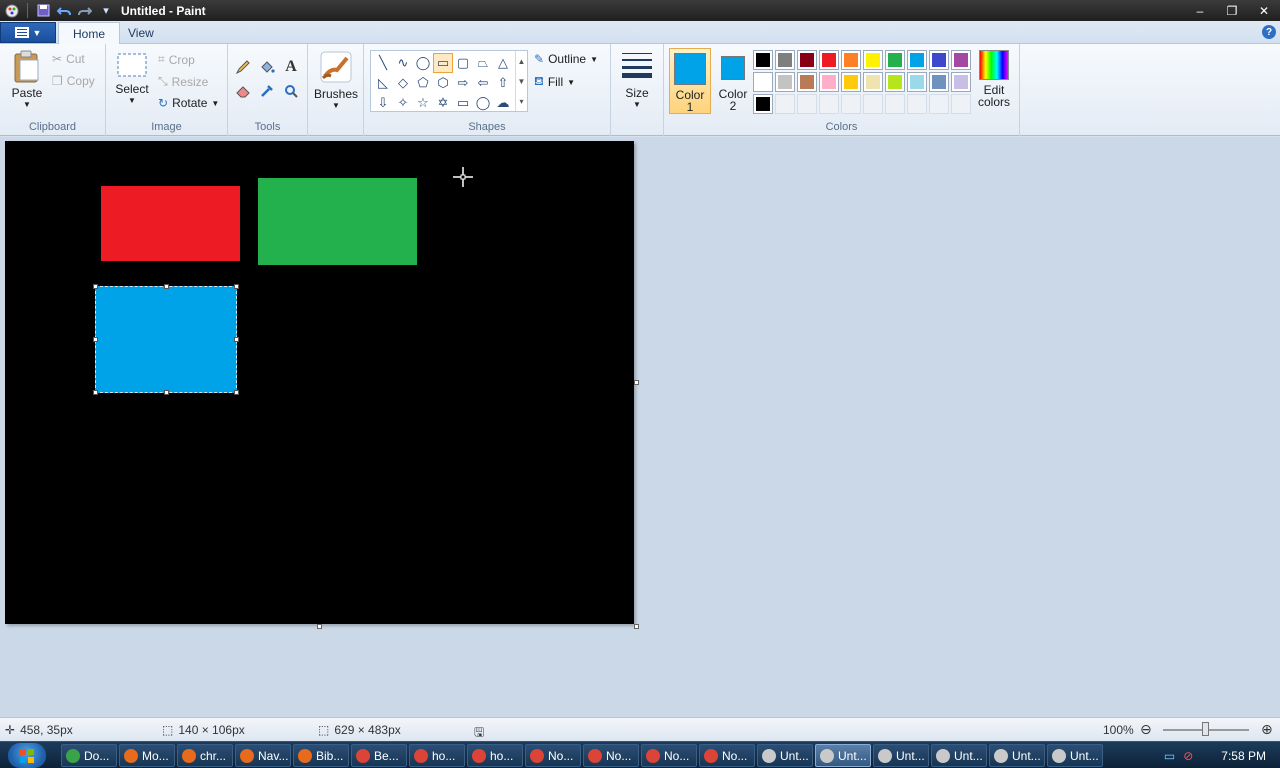  I want to click on red-rectangle, so click(170, 223).